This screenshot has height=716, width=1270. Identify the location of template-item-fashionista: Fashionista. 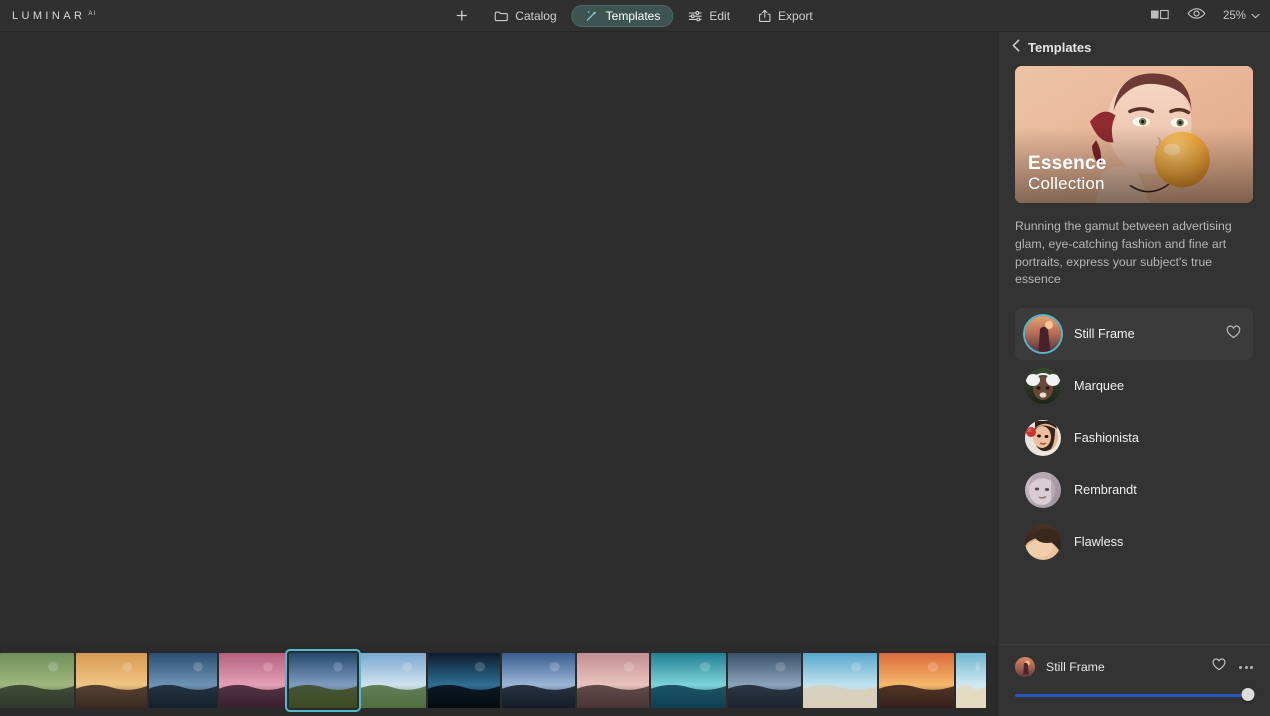
(1134, 438).